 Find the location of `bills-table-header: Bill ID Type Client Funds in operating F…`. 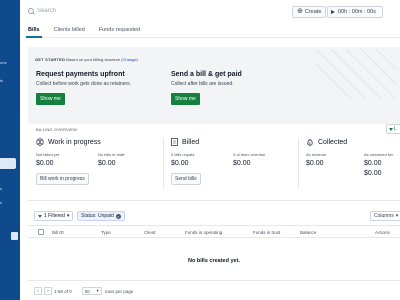

bills-table-header: Bill ID Type Client Funds in operating F… is located at coordinates (214, 231).